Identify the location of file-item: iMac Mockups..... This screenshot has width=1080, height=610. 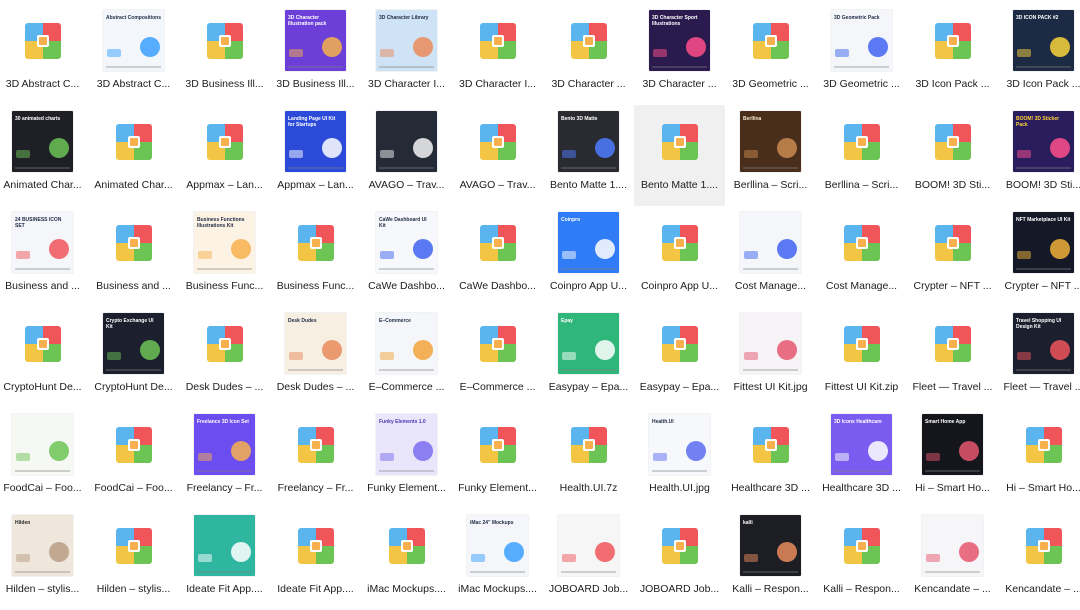
(406, 559).